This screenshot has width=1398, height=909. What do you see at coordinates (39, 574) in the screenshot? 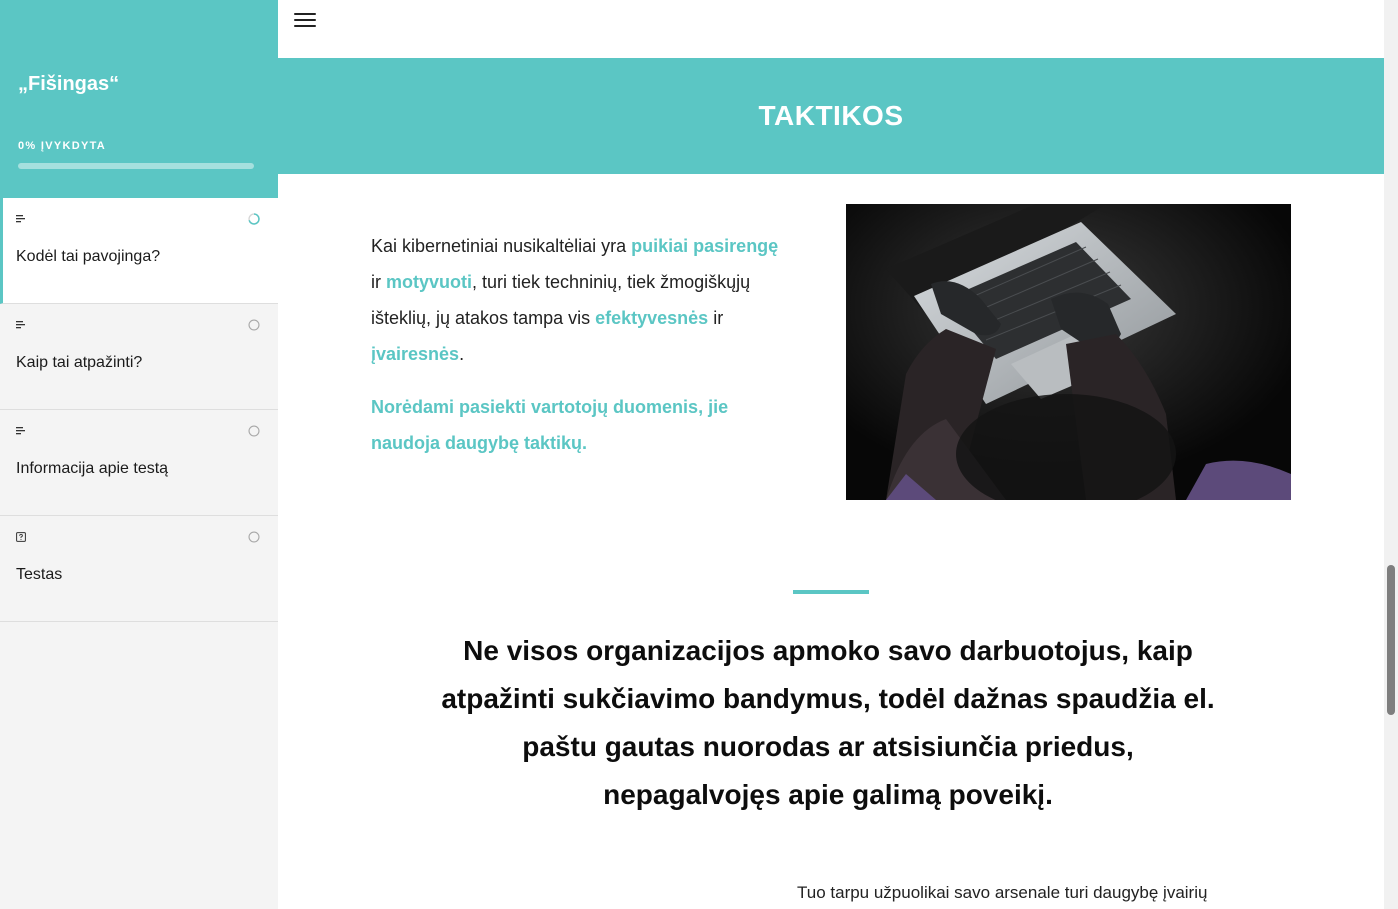
I see `sidebar-item-label: Testas` at bounding box center [39, 574].